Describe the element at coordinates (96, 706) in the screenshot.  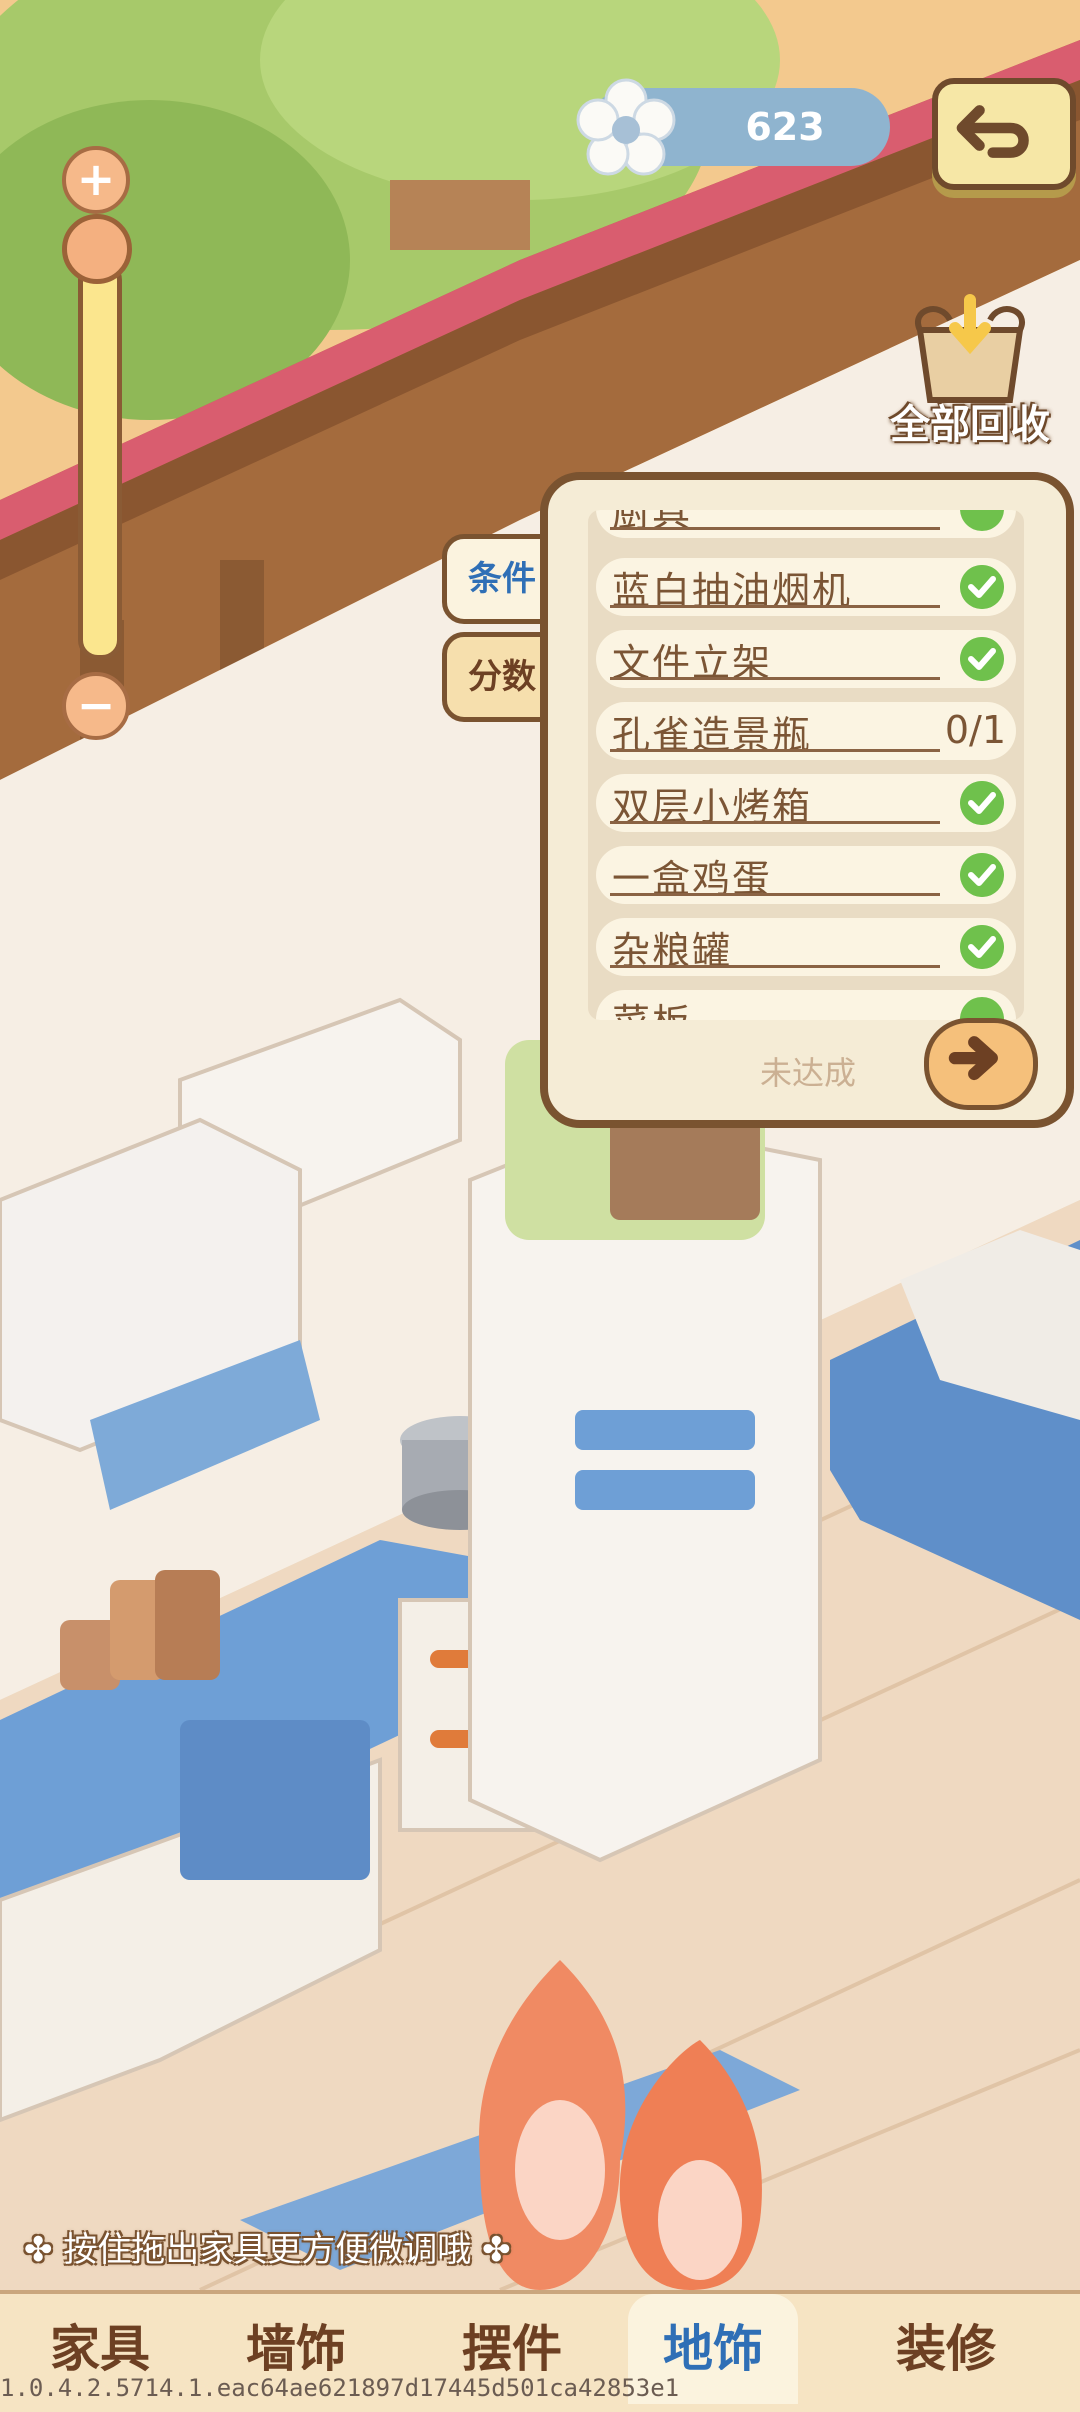
I see `zoom-out-button: −` at that location.